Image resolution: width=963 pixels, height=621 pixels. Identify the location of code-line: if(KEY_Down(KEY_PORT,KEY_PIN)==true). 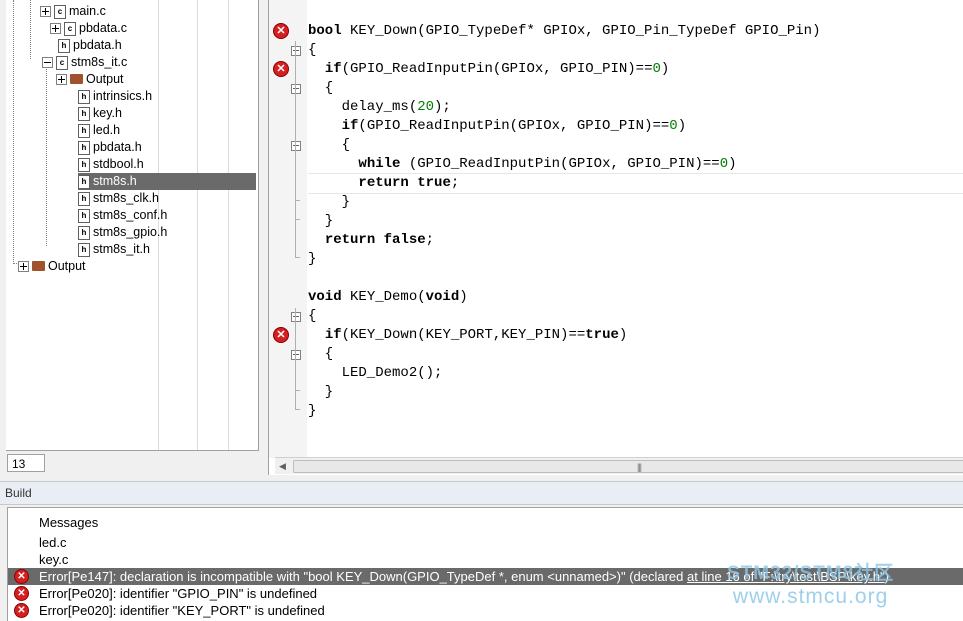
(467, 335).